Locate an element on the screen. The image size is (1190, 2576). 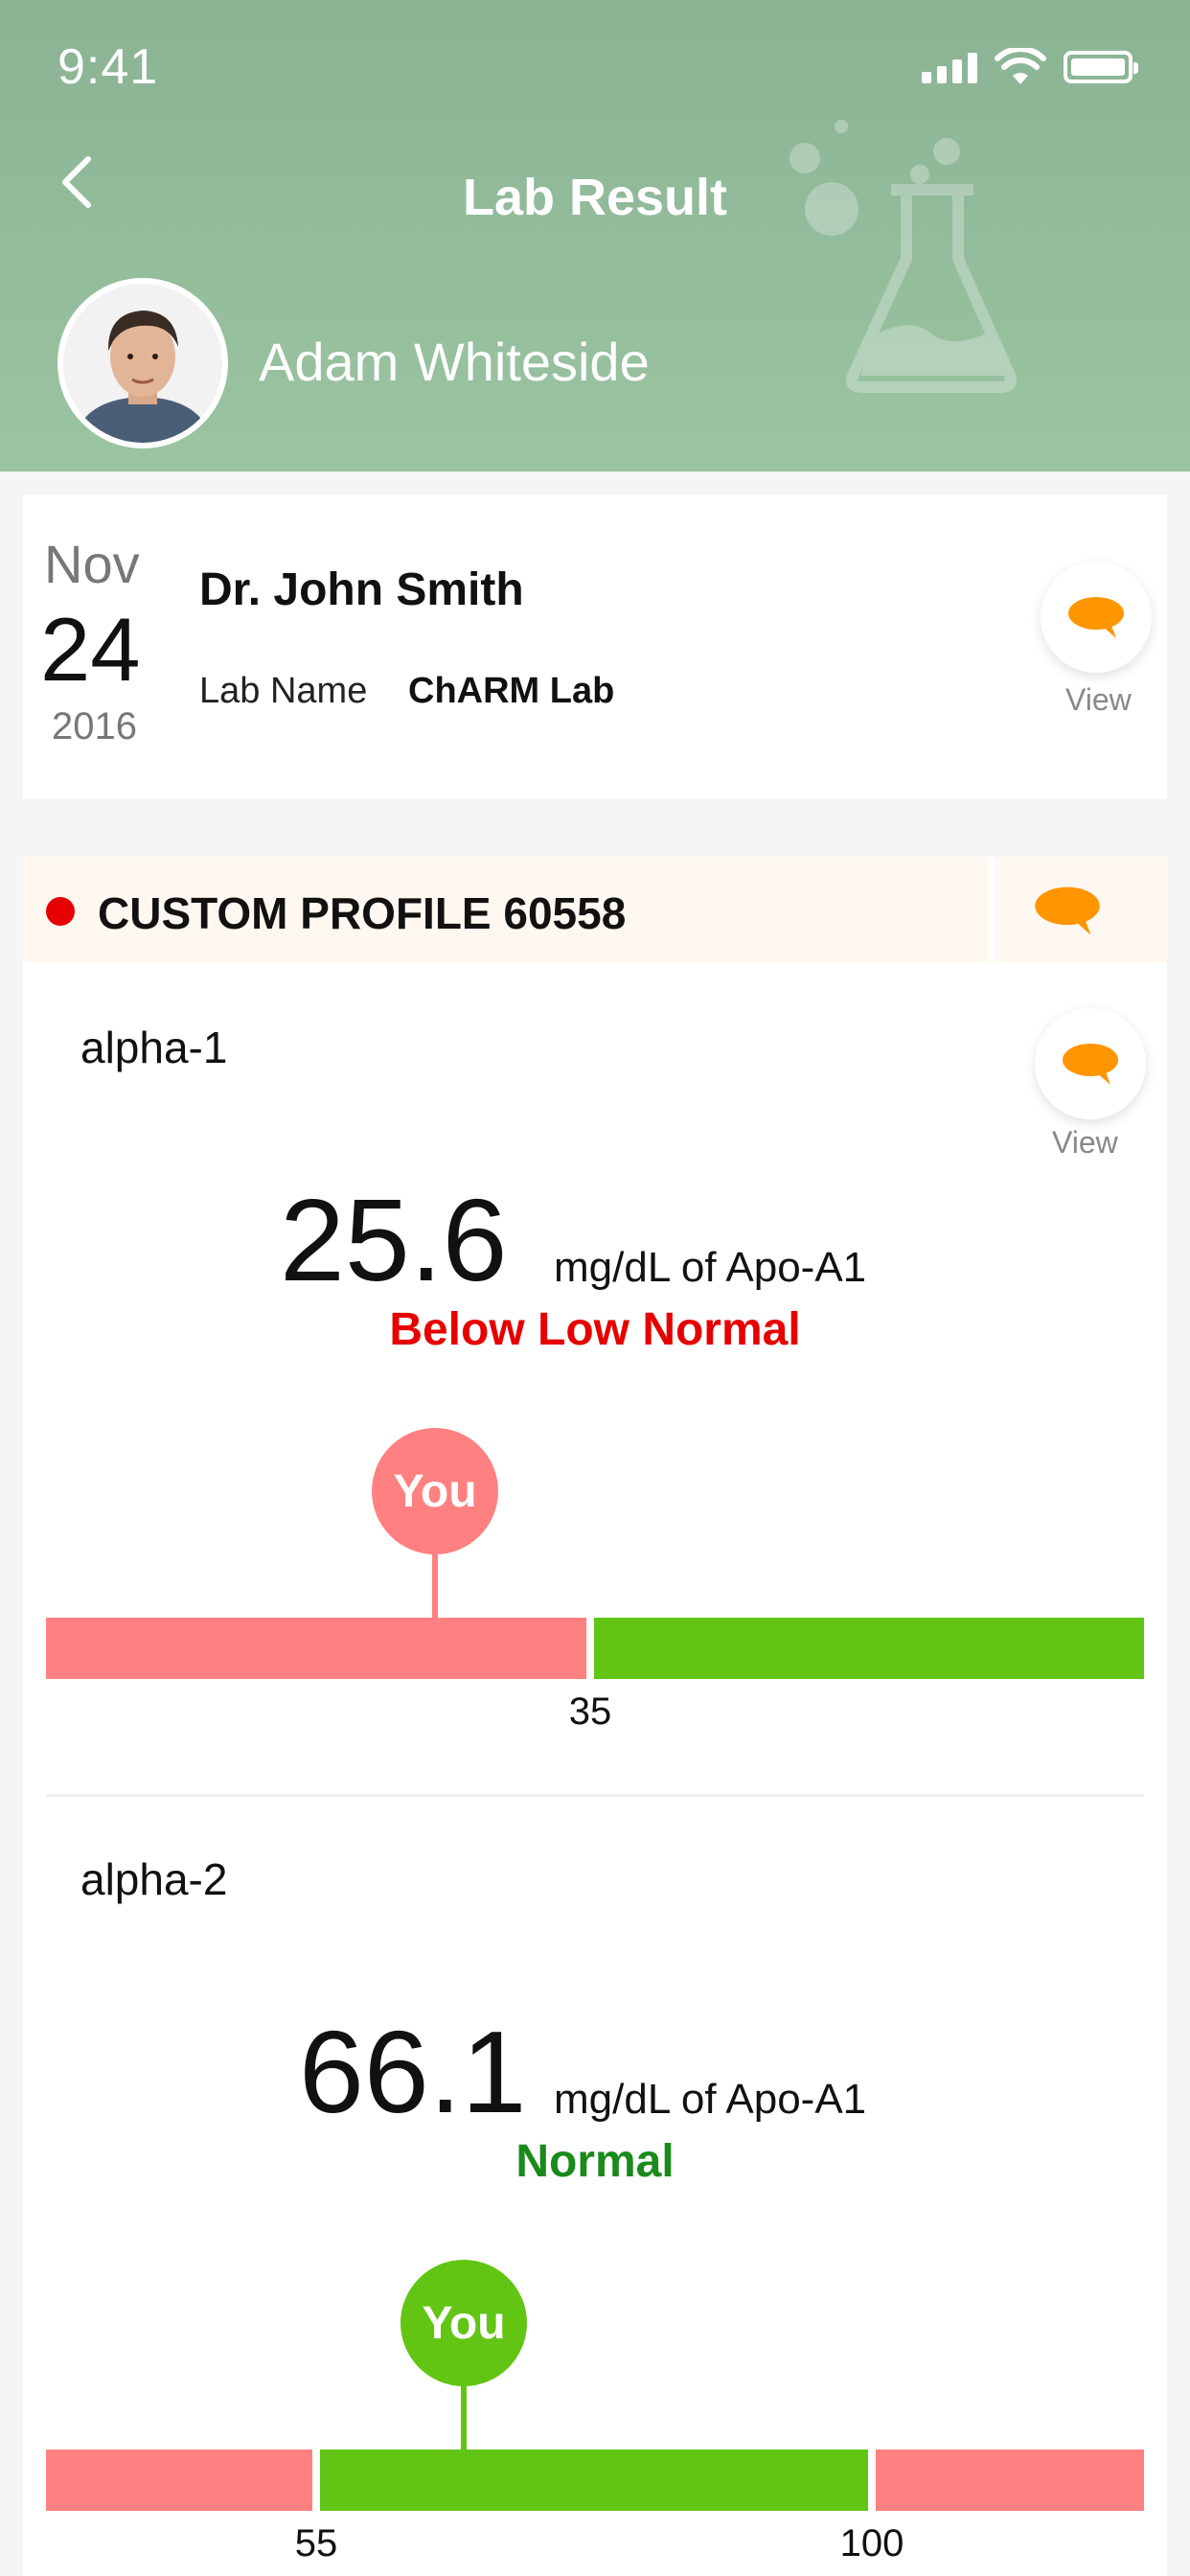
status-time: 9:41 is located at coordinates (108, 67).